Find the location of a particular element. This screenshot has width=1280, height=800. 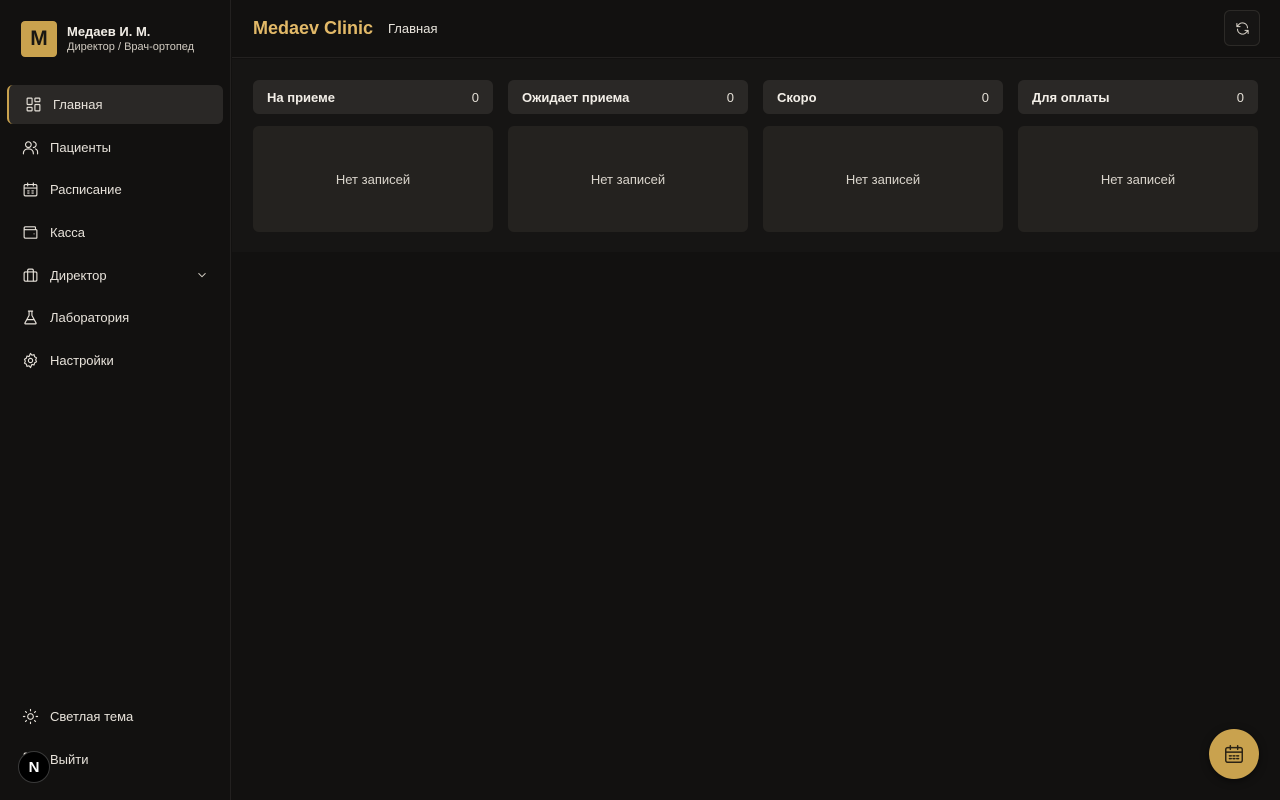

refresh-button is located at coordinates (1242, 28).